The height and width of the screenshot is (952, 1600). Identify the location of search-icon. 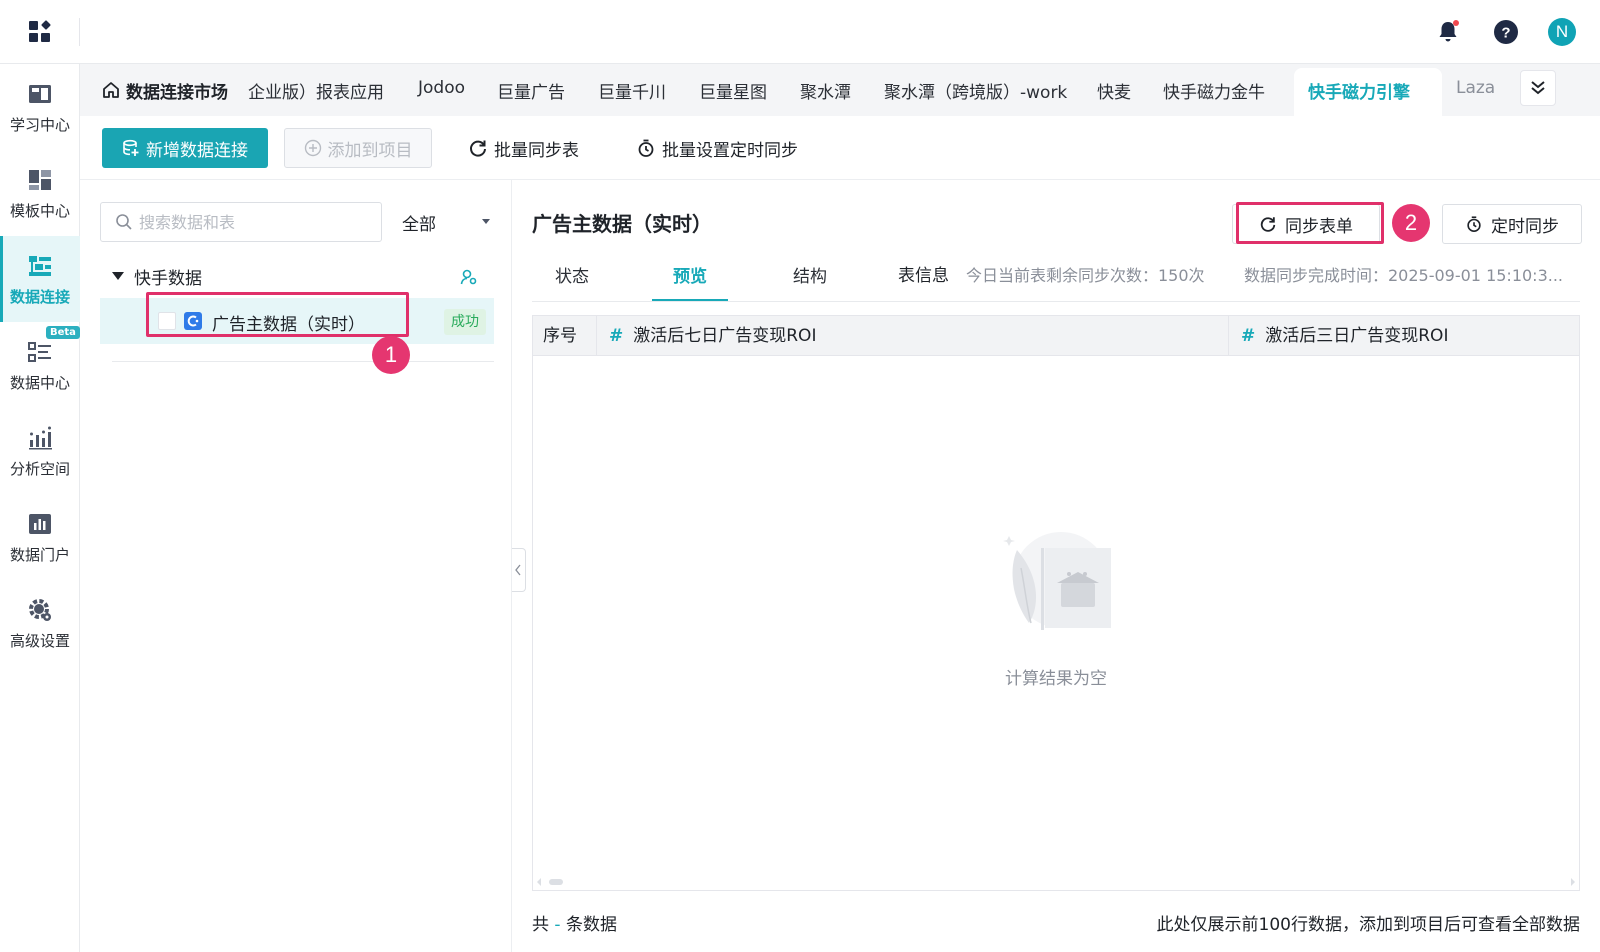
(124, 222).